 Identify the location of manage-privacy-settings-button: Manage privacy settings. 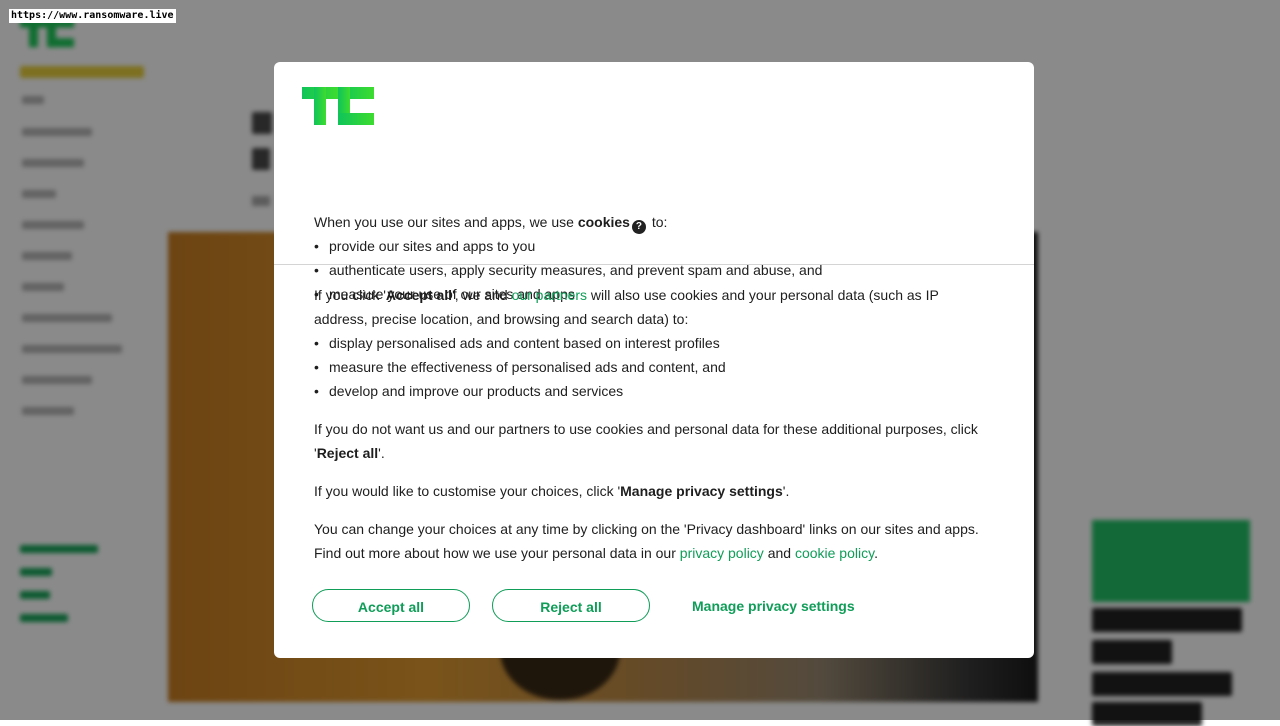
(773, 606).